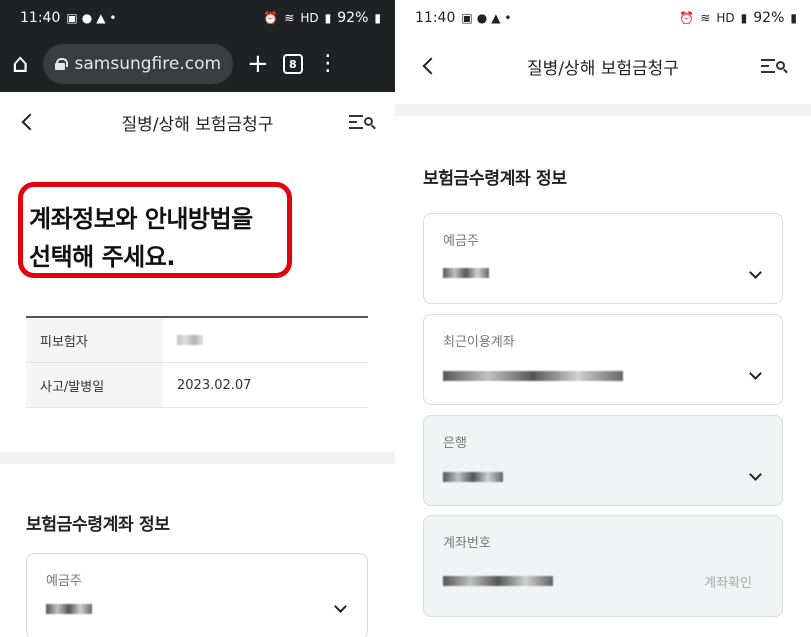  I want to click on table-row: 사고/발병일 2023.02.07, so click(197, 385).